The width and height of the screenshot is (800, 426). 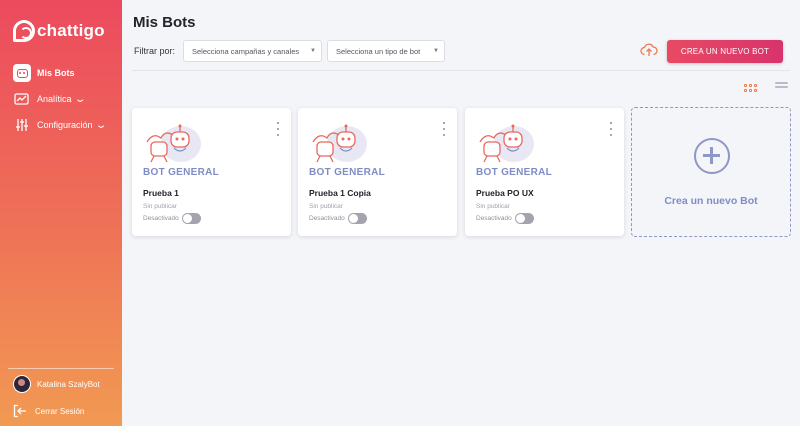 I want to click on chattigo-logo-icon, so click(x=24, y=31).